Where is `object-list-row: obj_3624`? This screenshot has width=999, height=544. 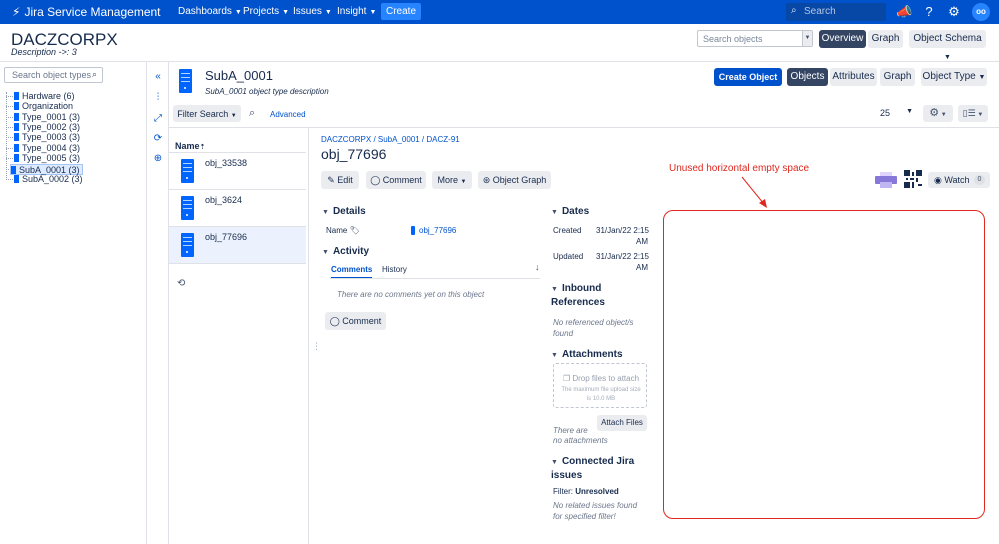
object-list-row: obj_3624 is located at coordinates (237, 208).